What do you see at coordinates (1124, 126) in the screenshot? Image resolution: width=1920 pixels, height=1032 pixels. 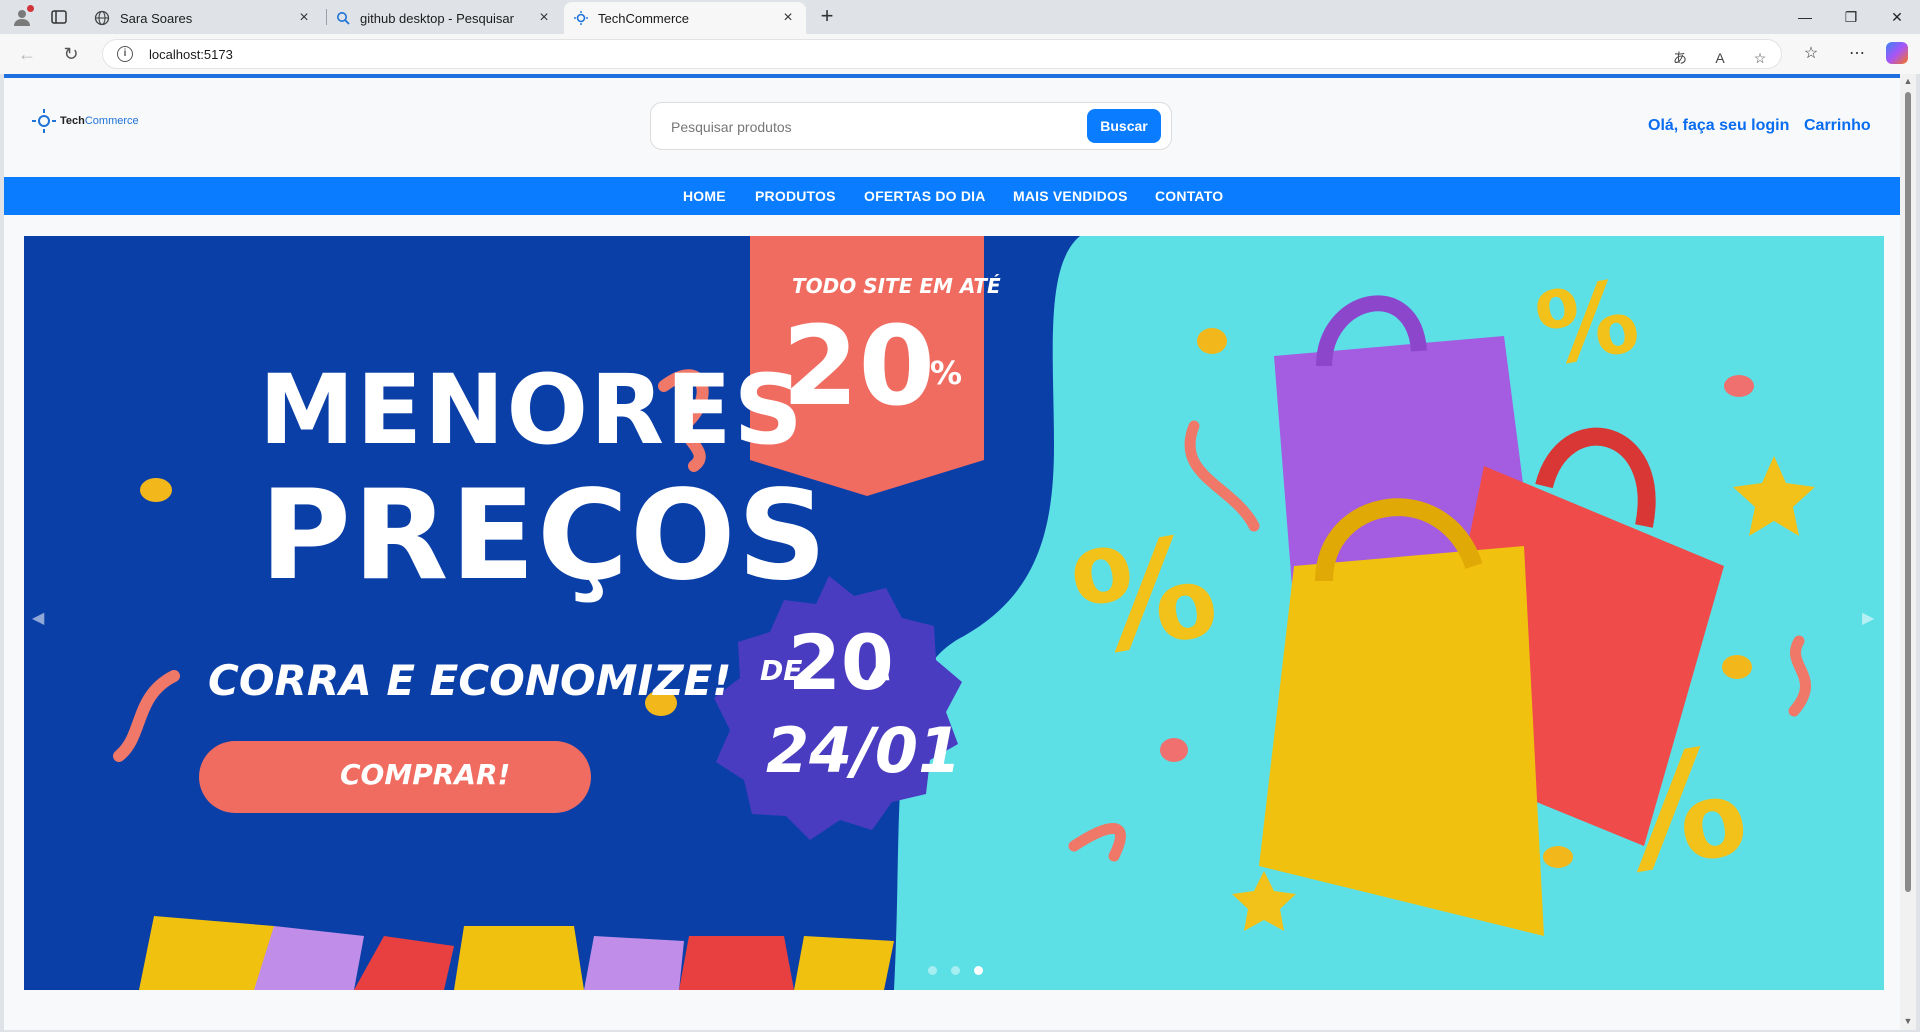 I see `search-button: Buscar` at bounding box center [1124, 126].